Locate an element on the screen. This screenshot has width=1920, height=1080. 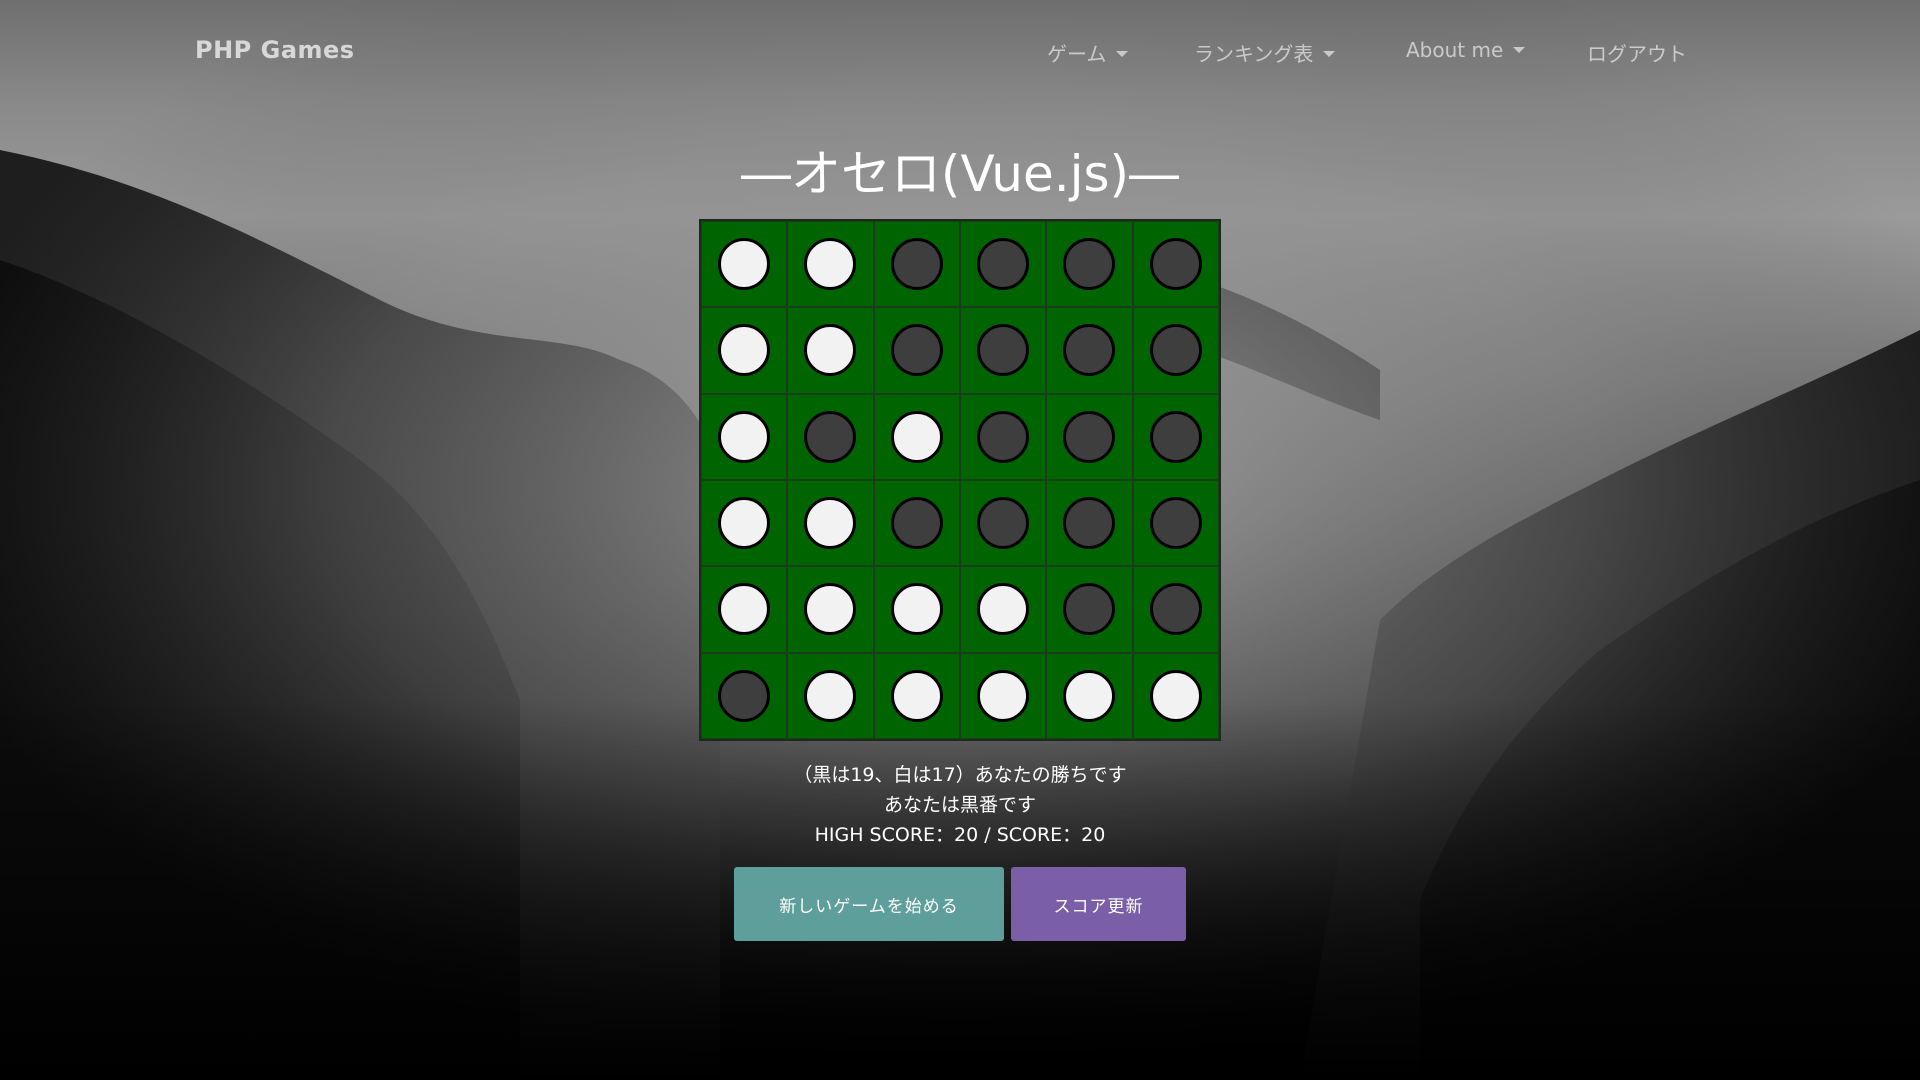
nav-item-about: About me is located at coordinates (1466, 50).